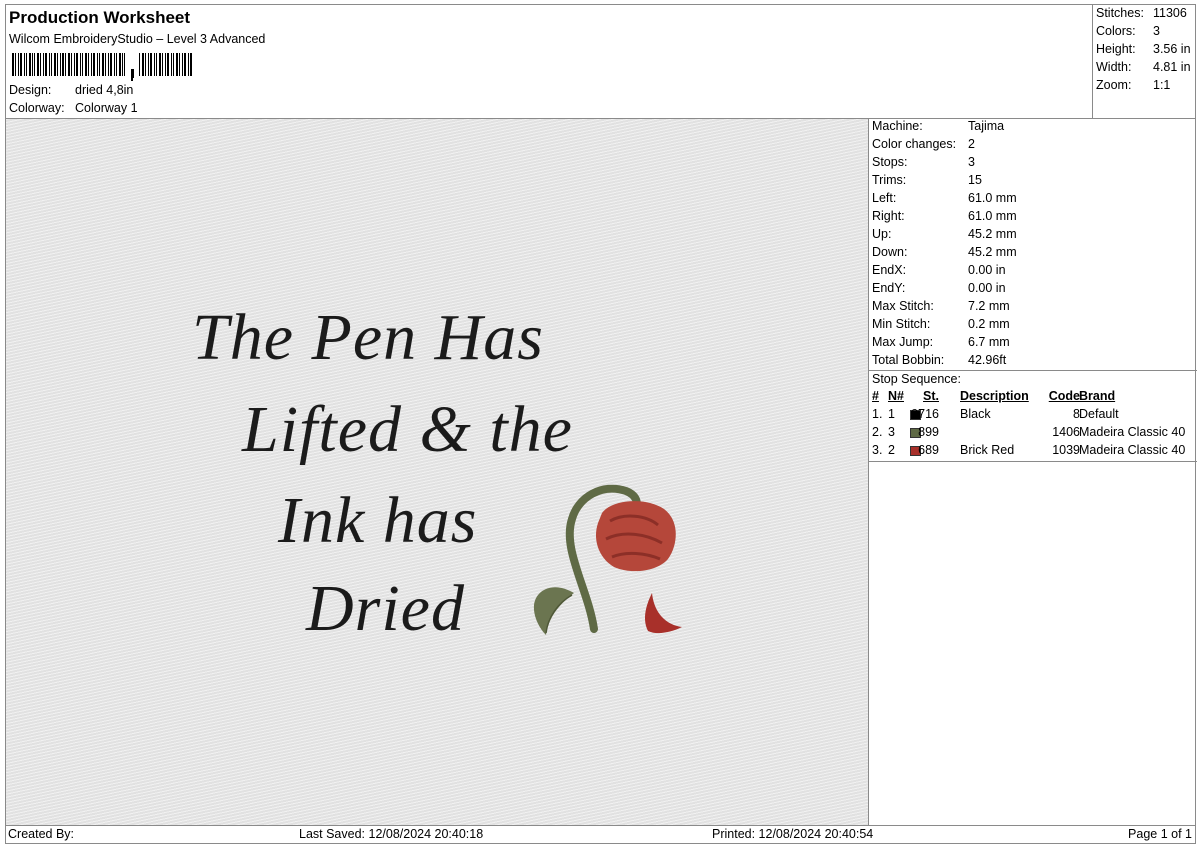 The height and width of the screenshot is (848, 1200). I want to click on design-value: dried 4,8in, so click(104, 90).